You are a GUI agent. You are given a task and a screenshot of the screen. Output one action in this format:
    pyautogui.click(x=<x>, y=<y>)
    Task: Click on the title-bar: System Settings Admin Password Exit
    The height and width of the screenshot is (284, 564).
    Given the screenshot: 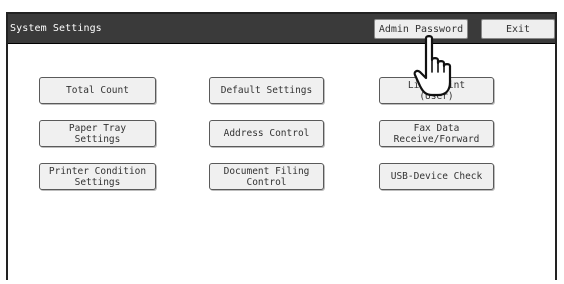 What is the action you would take?
    pyautogui.click(x=281, y=29)
    